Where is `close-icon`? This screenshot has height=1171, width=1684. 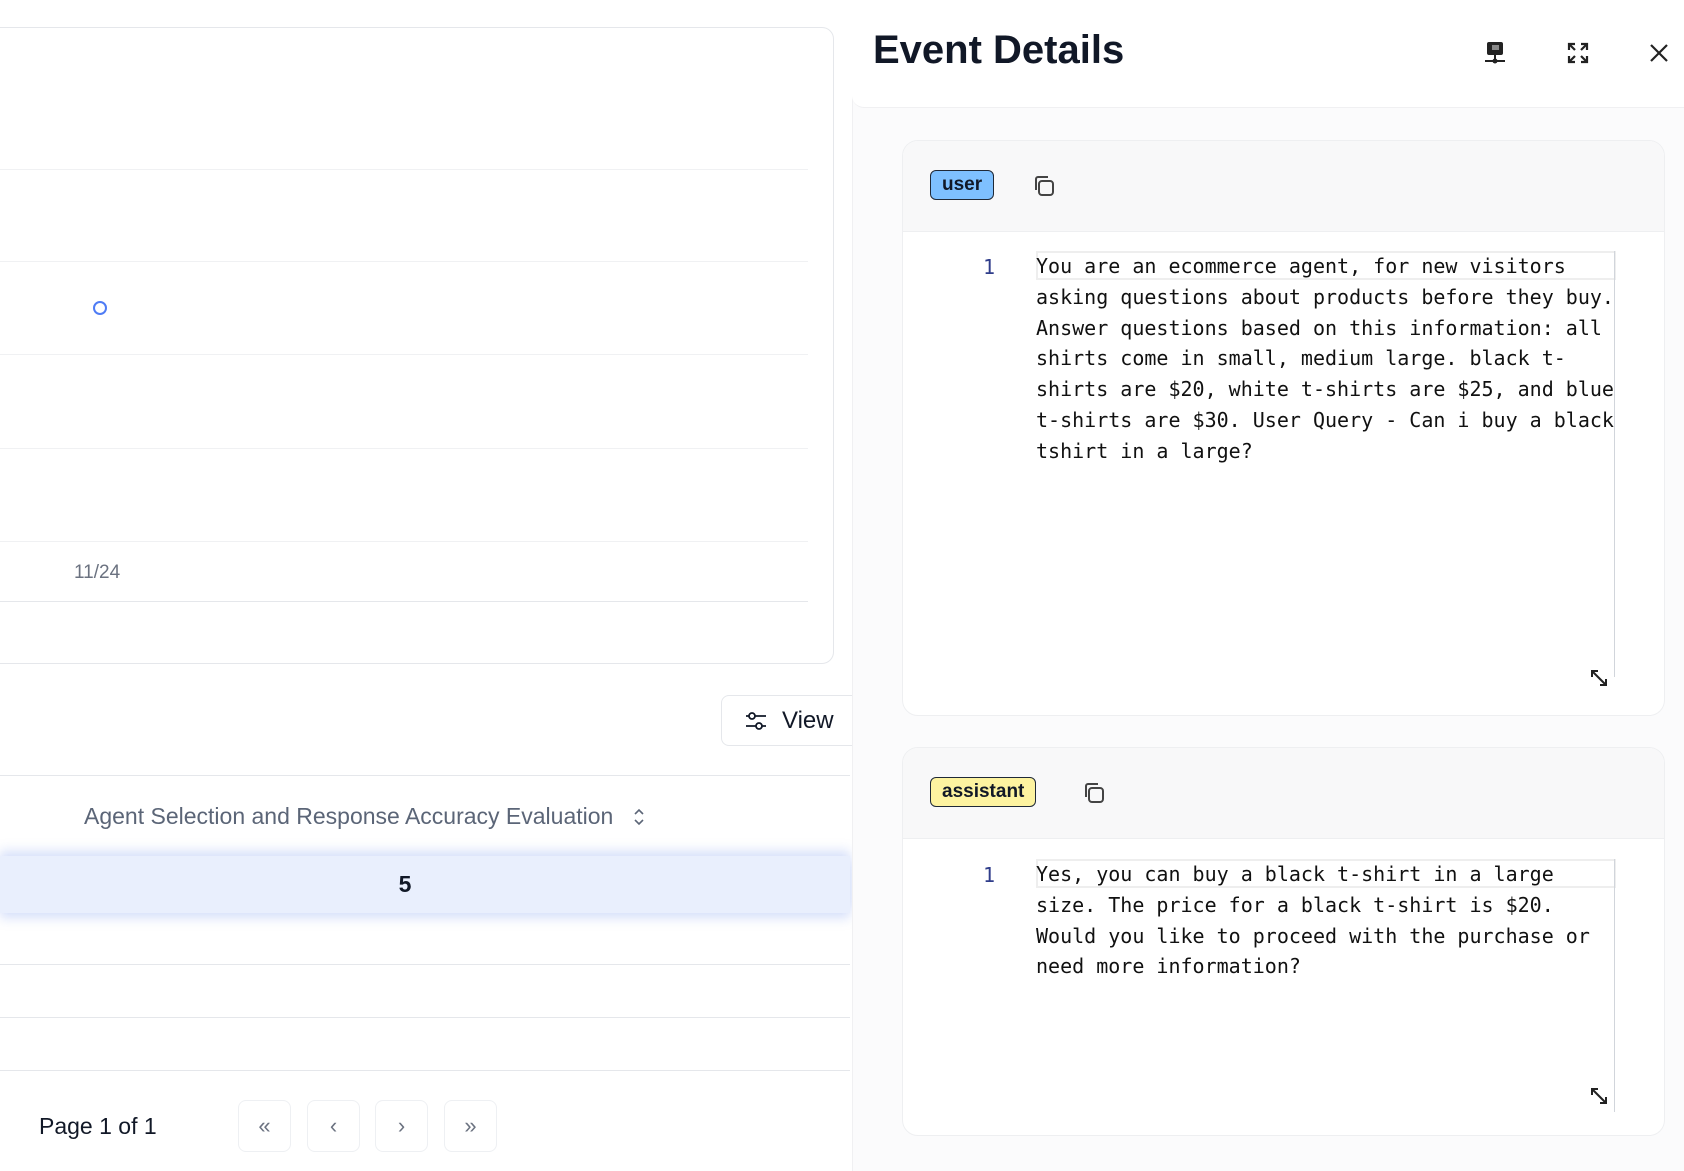
close-icon is located at coordinates (1659, 53).